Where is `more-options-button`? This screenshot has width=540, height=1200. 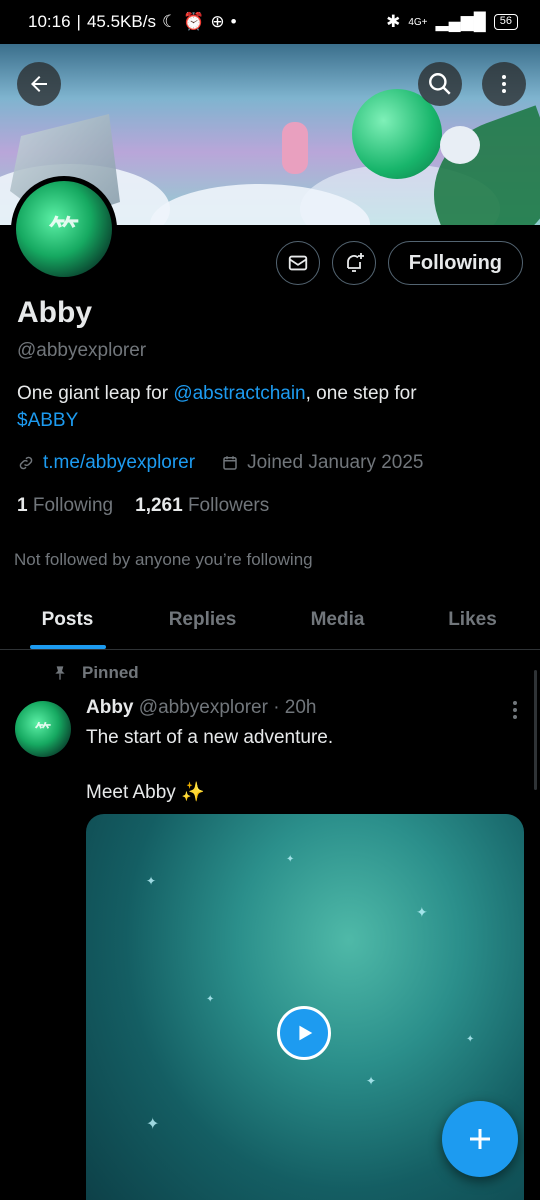 more-options-button is located at coordinates (504, 84).